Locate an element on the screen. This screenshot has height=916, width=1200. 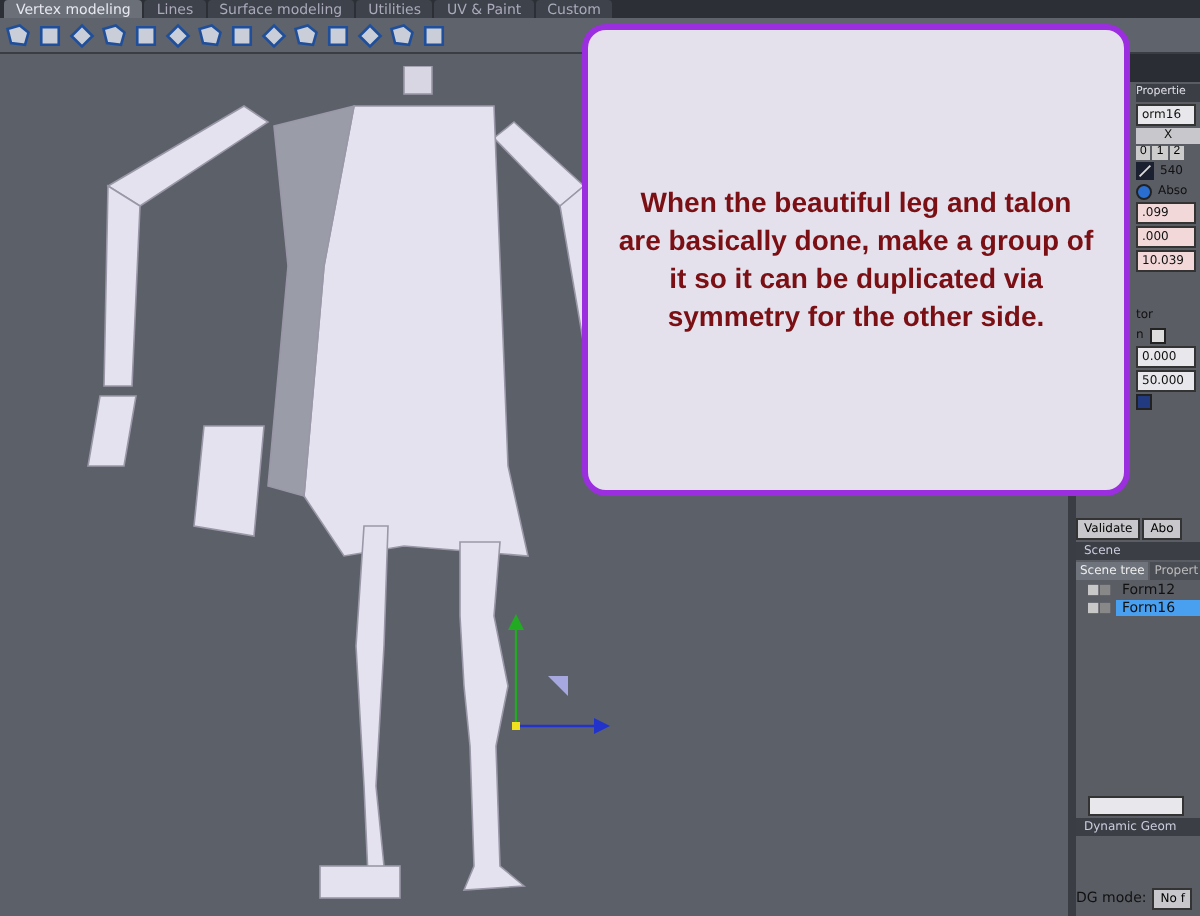
callout-text: When the beautiful leg and talon are basically done, make a group of it so it can be duplicated via symmetry for the other side. is located at coordinates (856, 260).